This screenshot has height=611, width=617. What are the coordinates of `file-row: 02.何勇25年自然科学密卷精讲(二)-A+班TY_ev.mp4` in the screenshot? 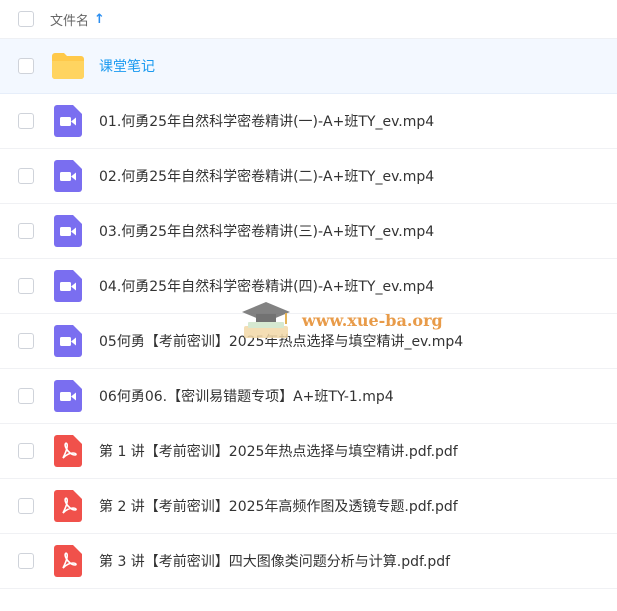 It's located at (308, 176).